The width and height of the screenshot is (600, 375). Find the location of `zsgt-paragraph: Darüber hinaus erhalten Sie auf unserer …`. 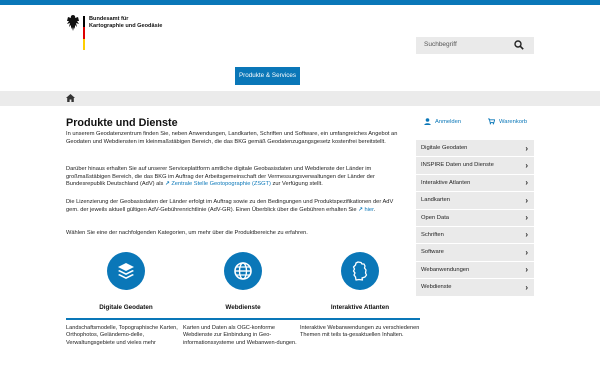

zsgt-paragraph: Darüber hinaus erhalten Sie auf unserer … is located at coordinates (235, 177).